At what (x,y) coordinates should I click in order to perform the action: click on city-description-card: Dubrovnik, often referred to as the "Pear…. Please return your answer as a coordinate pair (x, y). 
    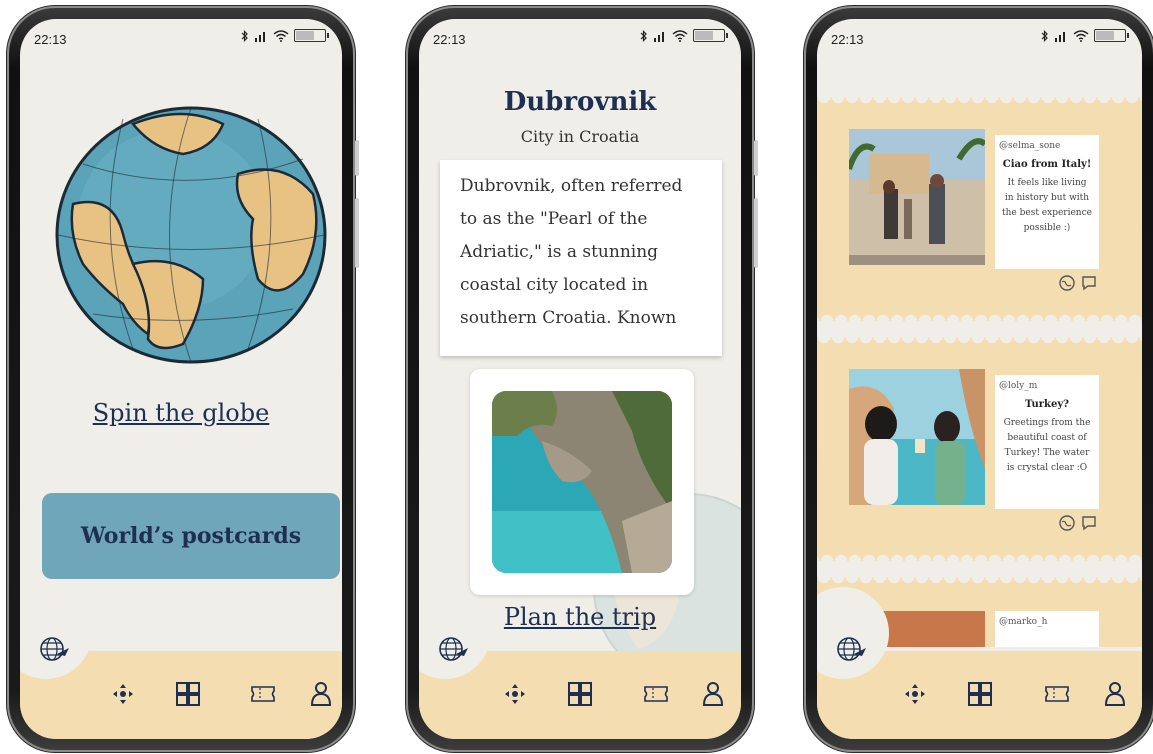
    Looking at the image, I should click on (581, 258).